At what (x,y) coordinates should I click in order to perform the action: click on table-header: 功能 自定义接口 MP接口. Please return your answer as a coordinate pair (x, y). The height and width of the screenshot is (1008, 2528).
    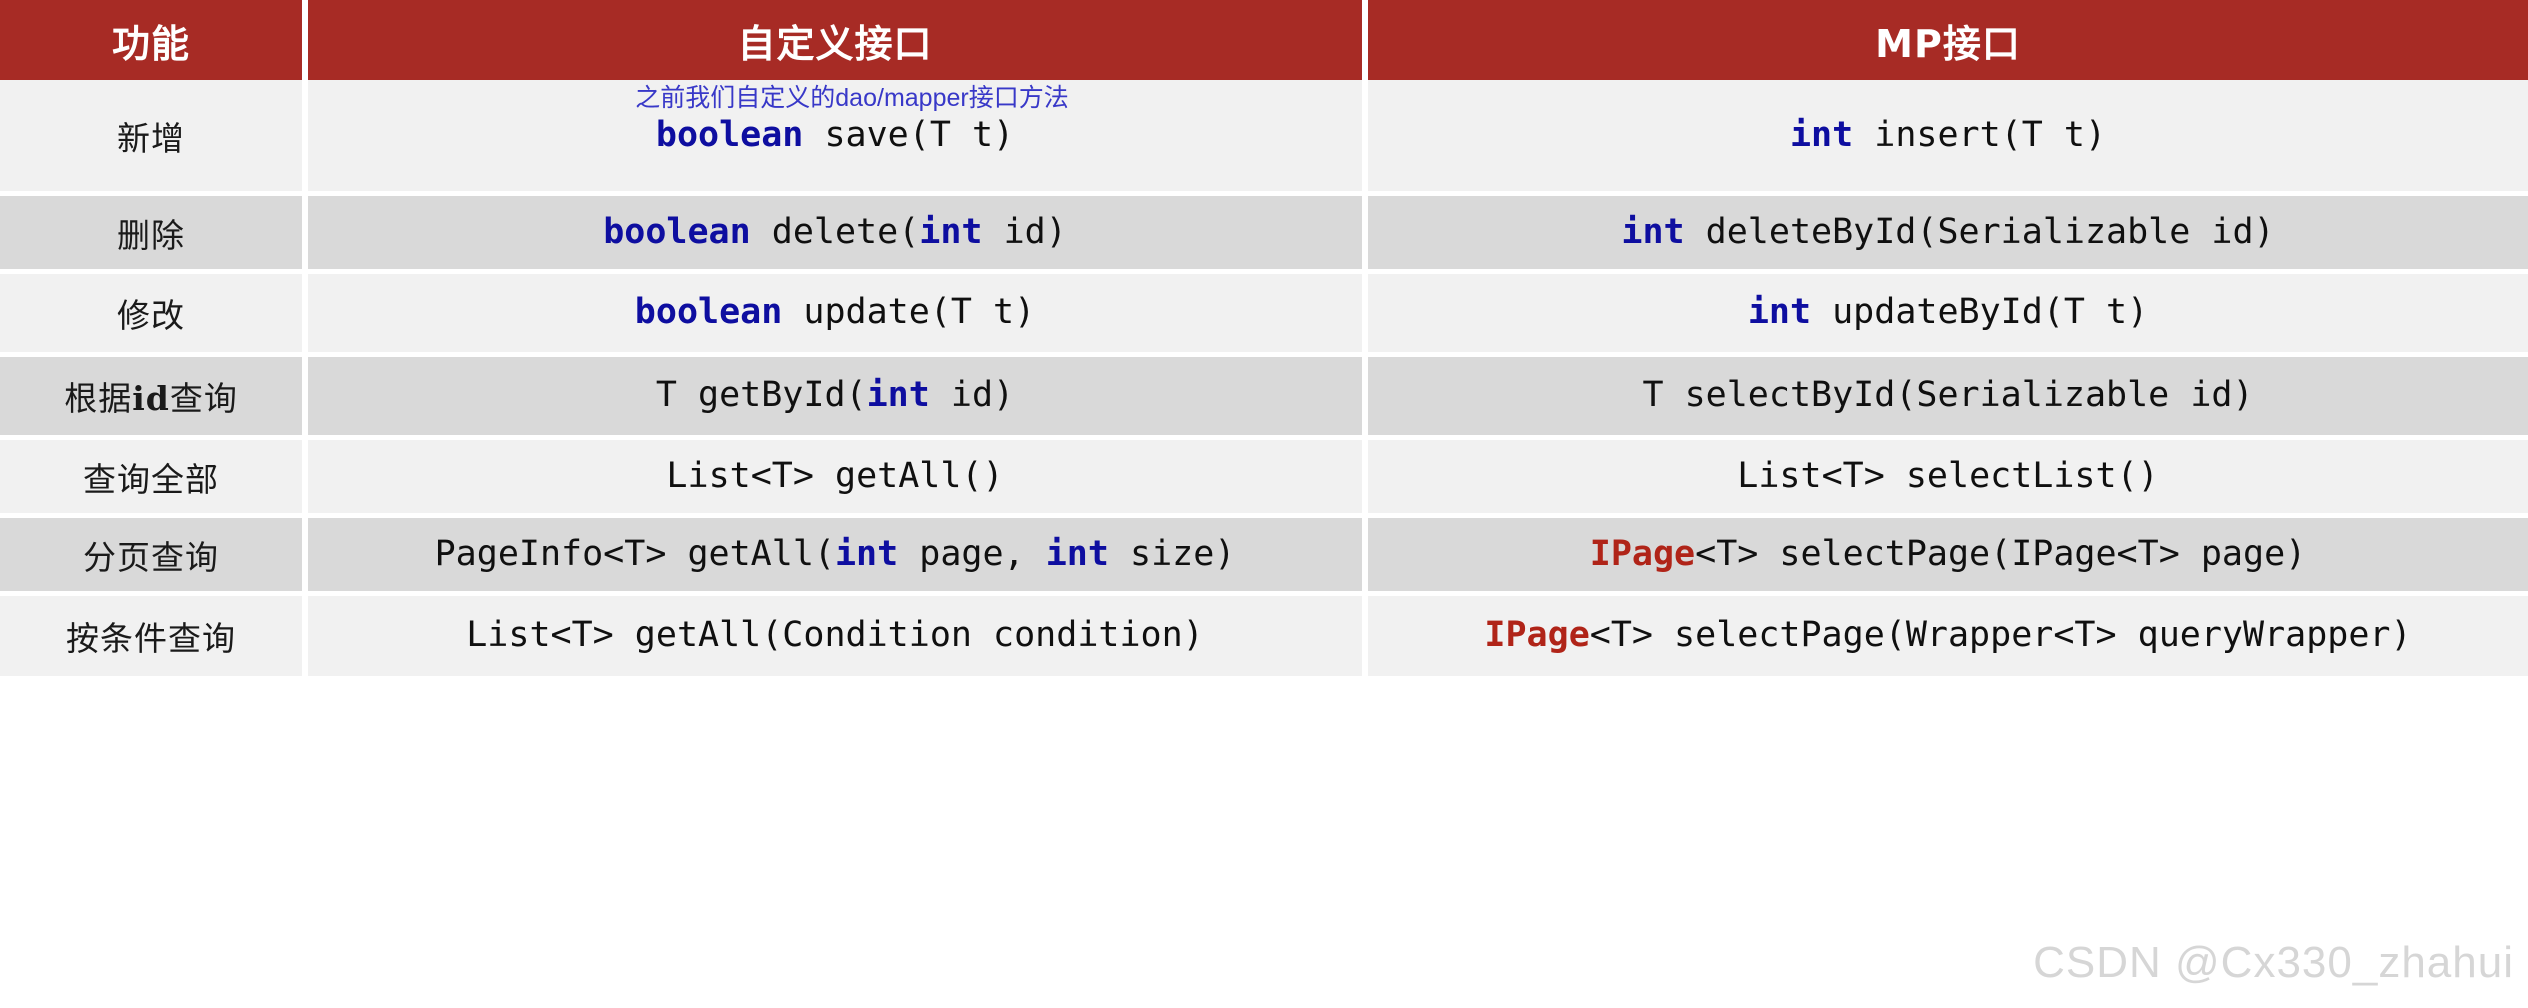
    Looking at the image, I should click on (1264, 40).